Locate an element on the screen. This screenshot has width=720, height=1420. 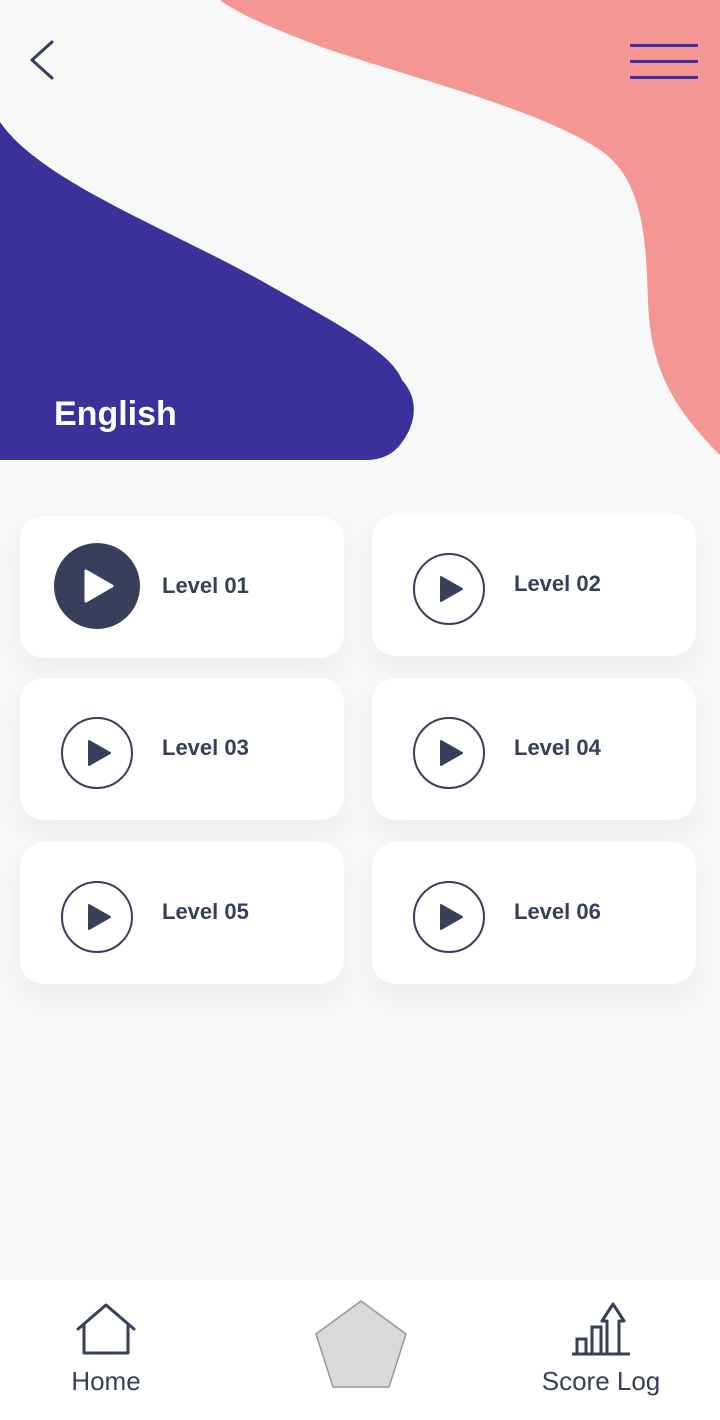
level-card-04: Level 04 is located at coordinates (534, 749).